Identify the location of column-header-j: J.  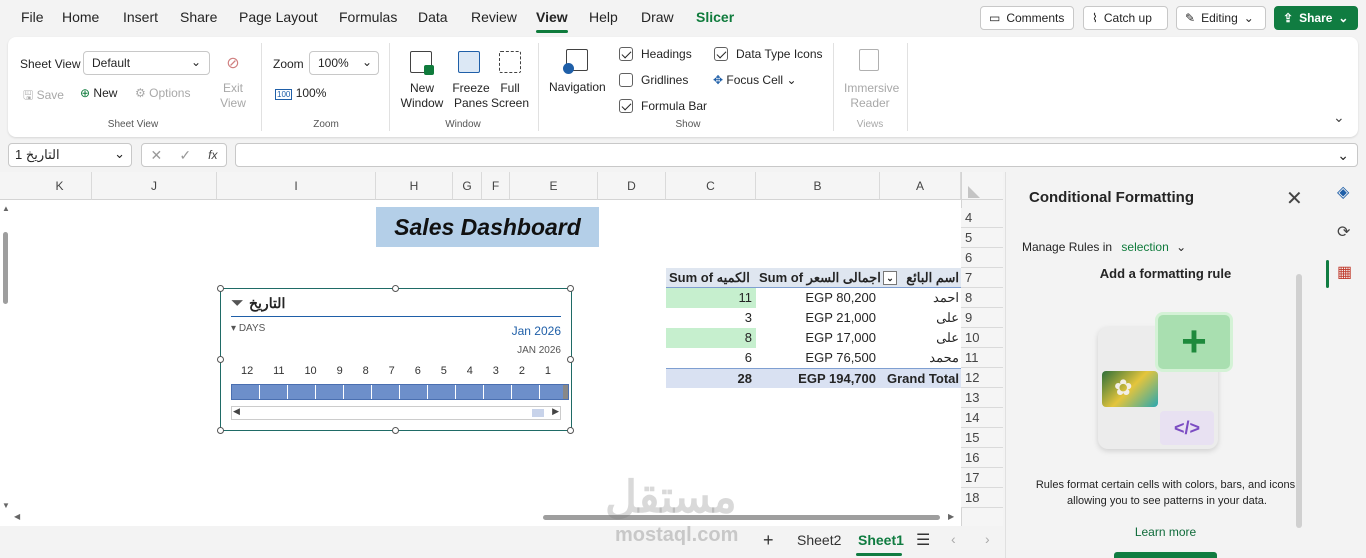
(154, 186).